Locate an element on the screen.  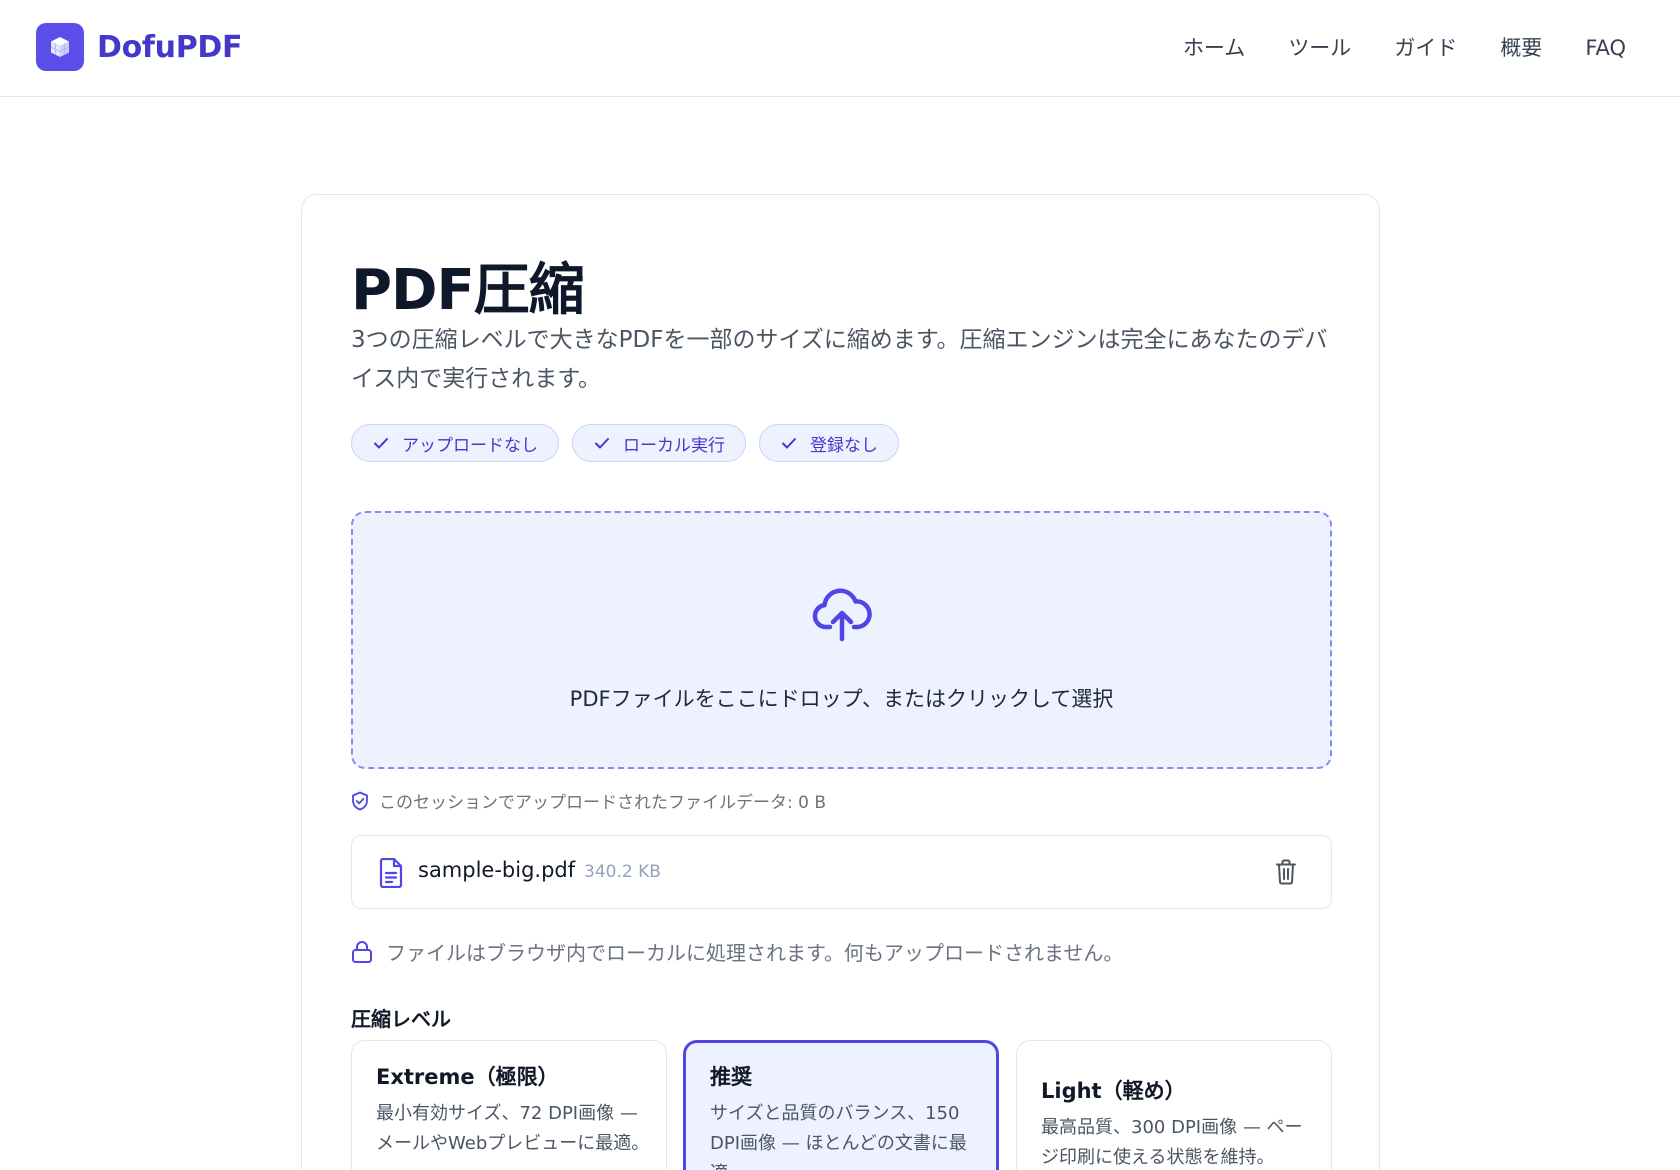
privacy-note: ファイルはブラウザ内でローカルに処理されます。何もアップロードされません。 is located at coordinates (737, 951).